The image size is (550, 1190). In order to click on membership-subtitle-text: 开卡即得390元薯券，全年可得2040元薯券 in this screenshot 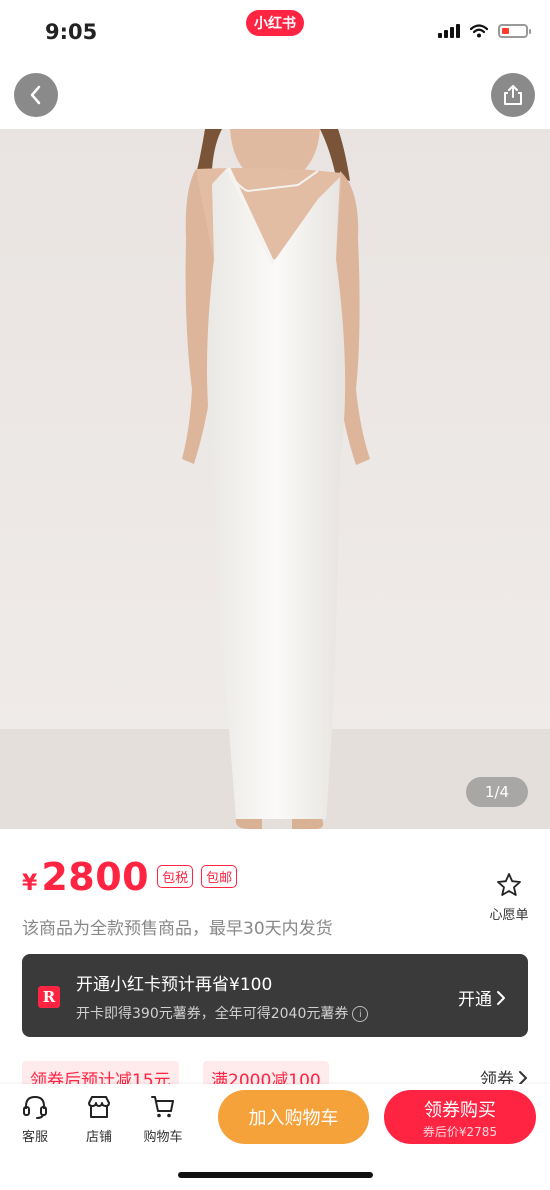, I will do `click(212, 1014)`.